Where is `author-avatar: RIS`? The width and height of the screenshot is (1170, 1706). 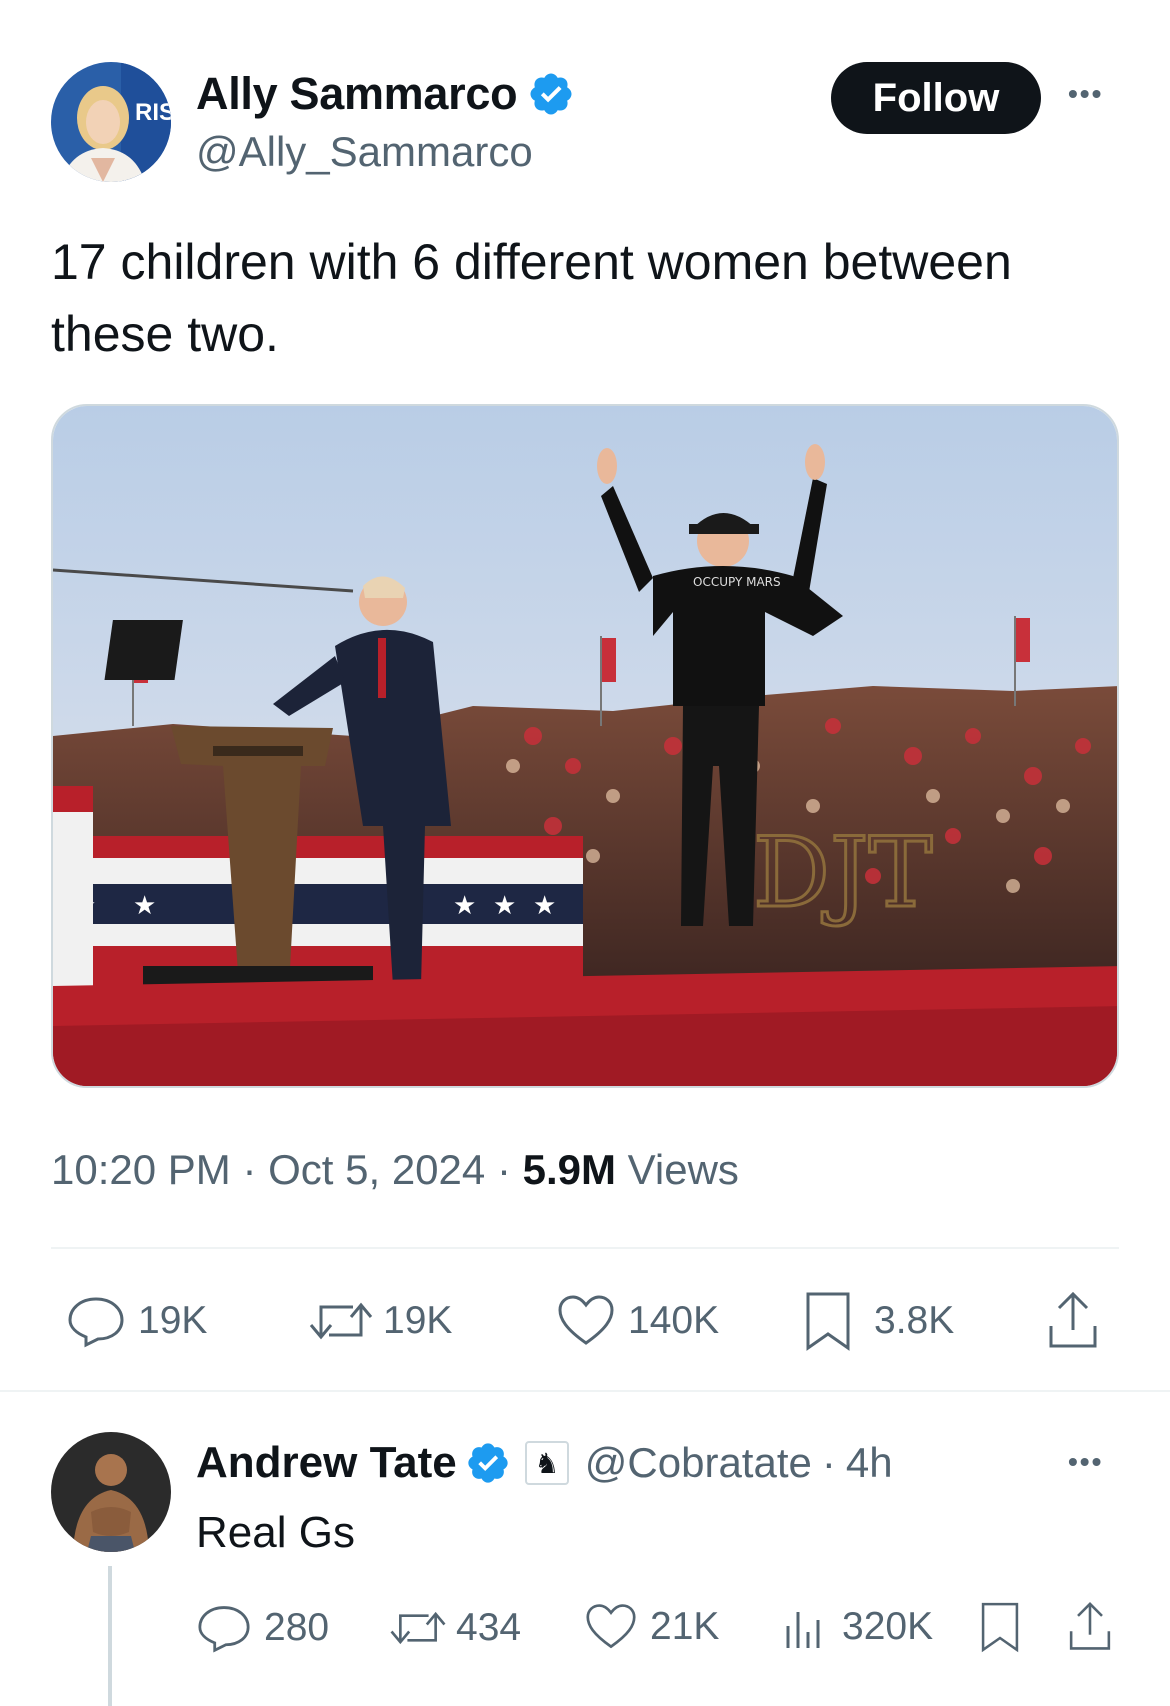 author-avatar: RIS is located at coordinates (111, 122).